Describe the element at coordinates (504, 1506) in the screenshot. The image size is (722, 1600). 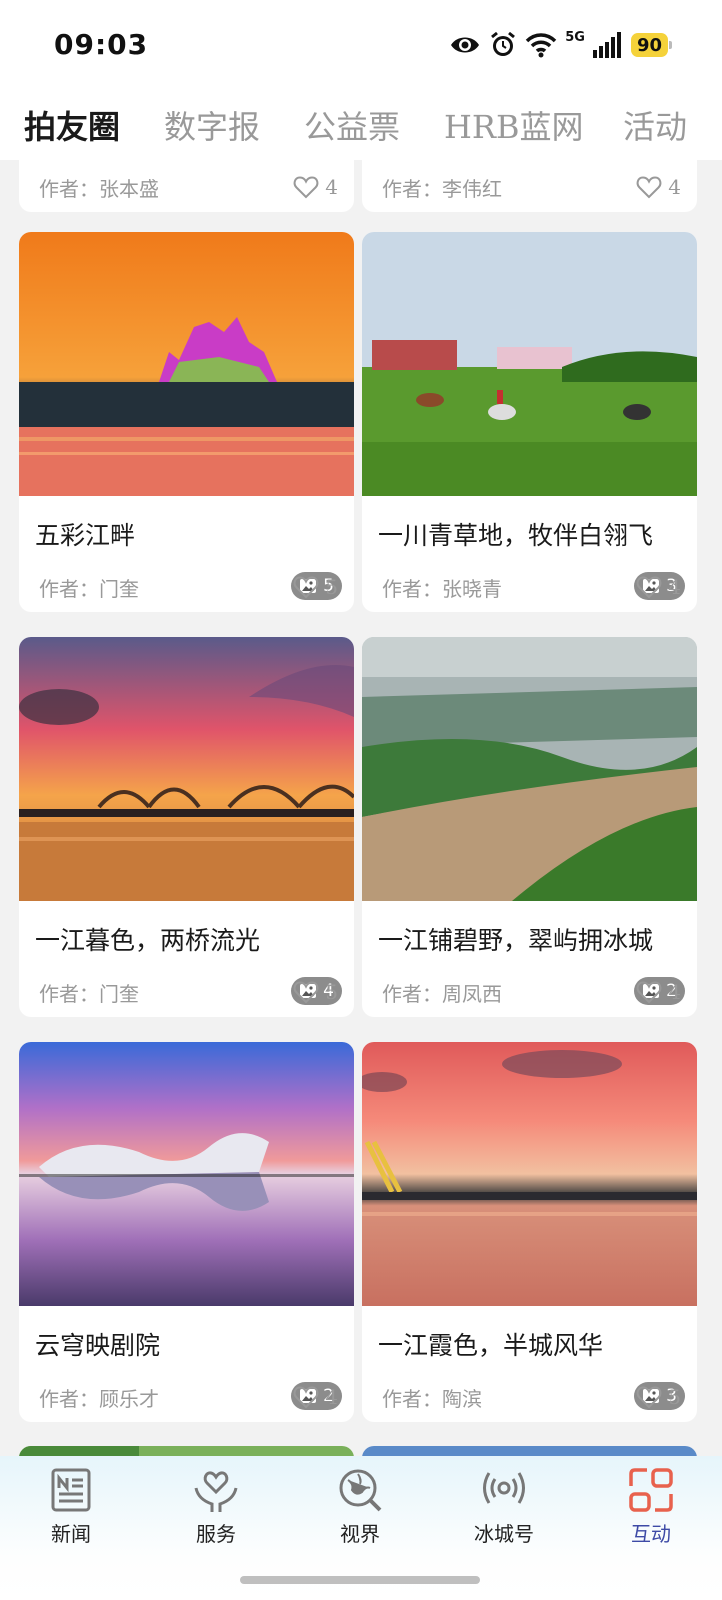
I see `nav-bingchenghao: 冰城号` at that location.